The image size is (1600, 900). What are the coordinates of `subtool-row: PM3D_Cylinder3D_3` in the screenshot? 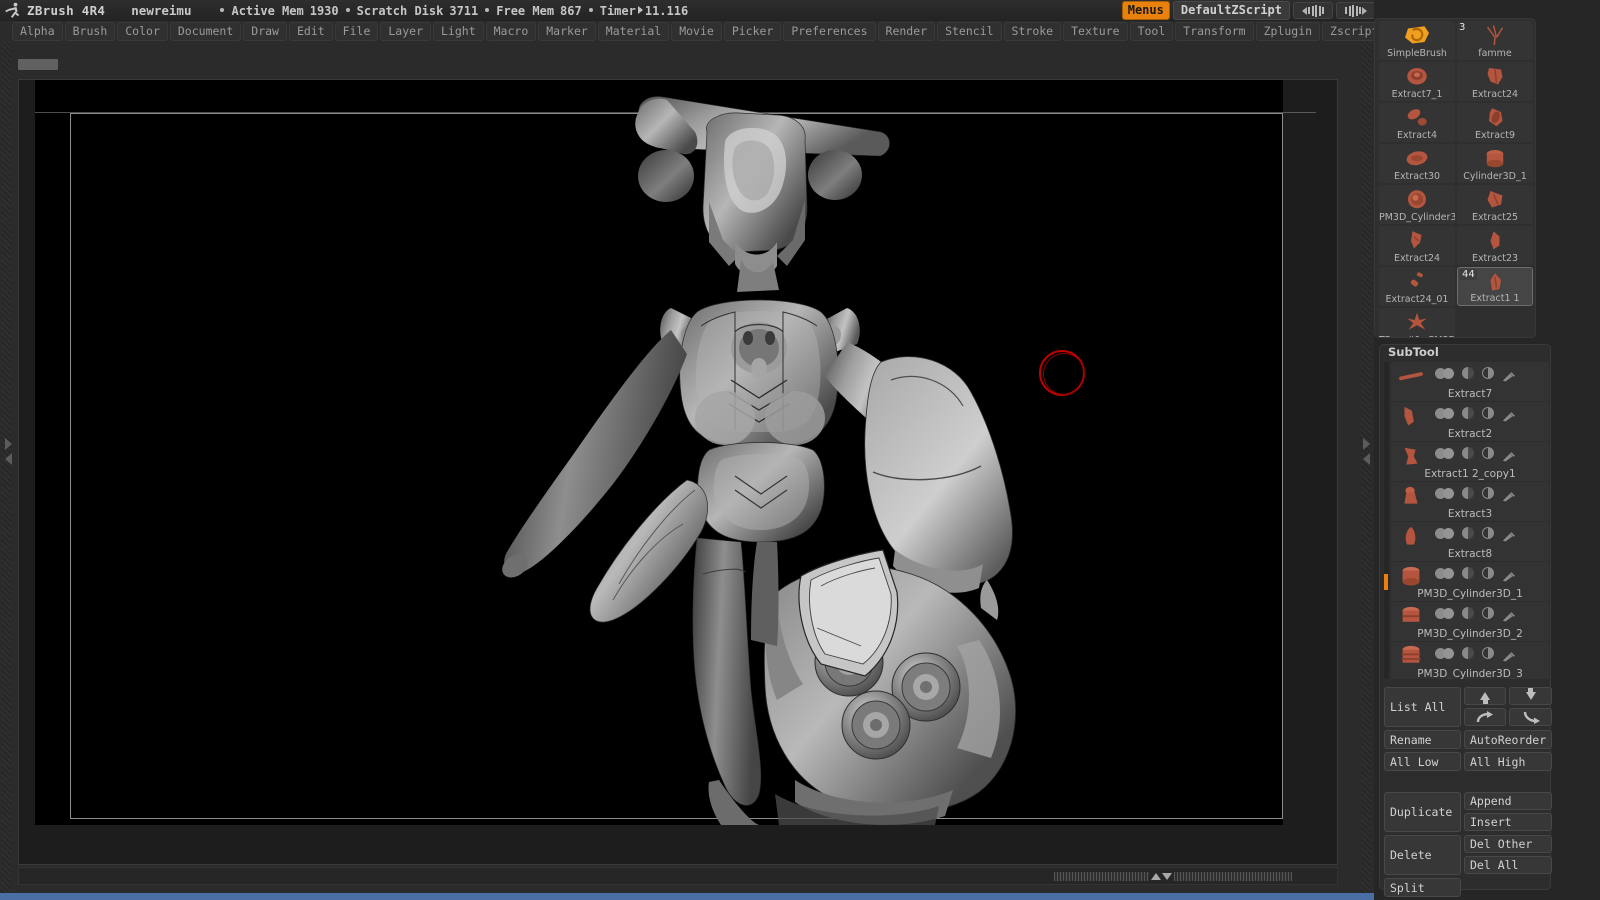 It's located at (1470, 660).